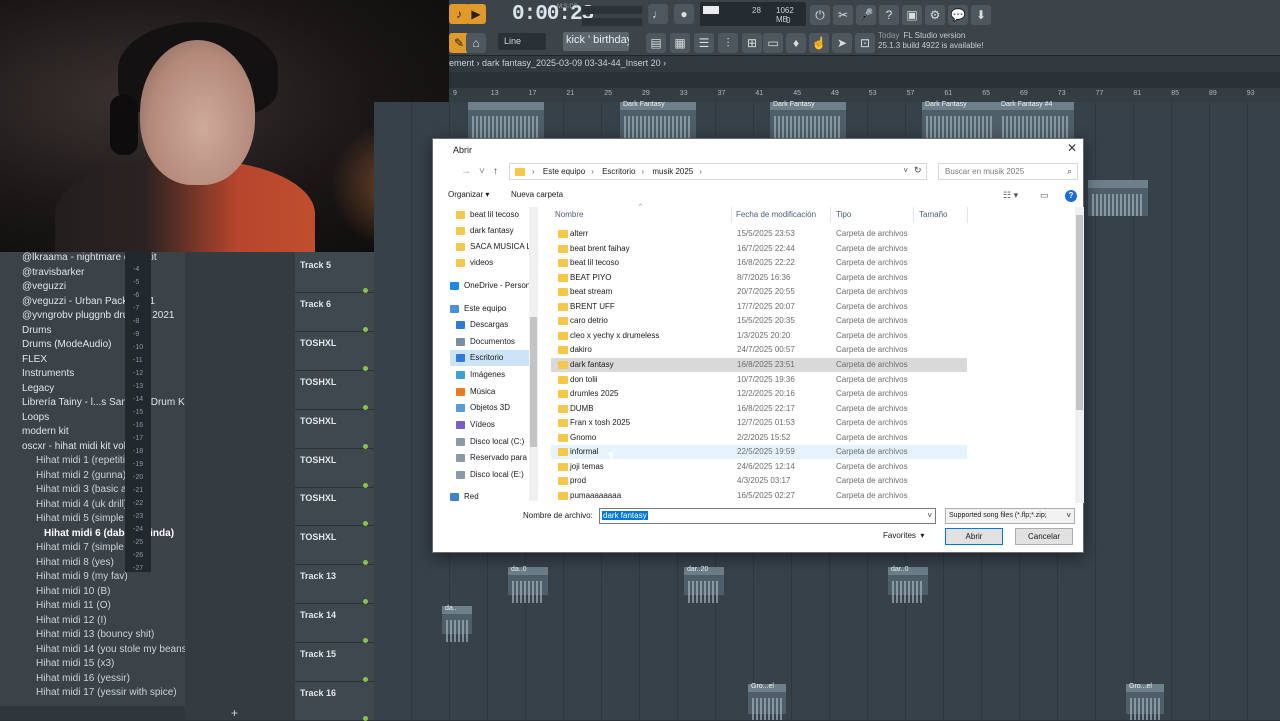 This screenshot has height=721, width=1280. What do you see at coordinates (728, 43) in the screenshot?
I see `mixer-icon: ⫶` at bounding box center [728, 43].